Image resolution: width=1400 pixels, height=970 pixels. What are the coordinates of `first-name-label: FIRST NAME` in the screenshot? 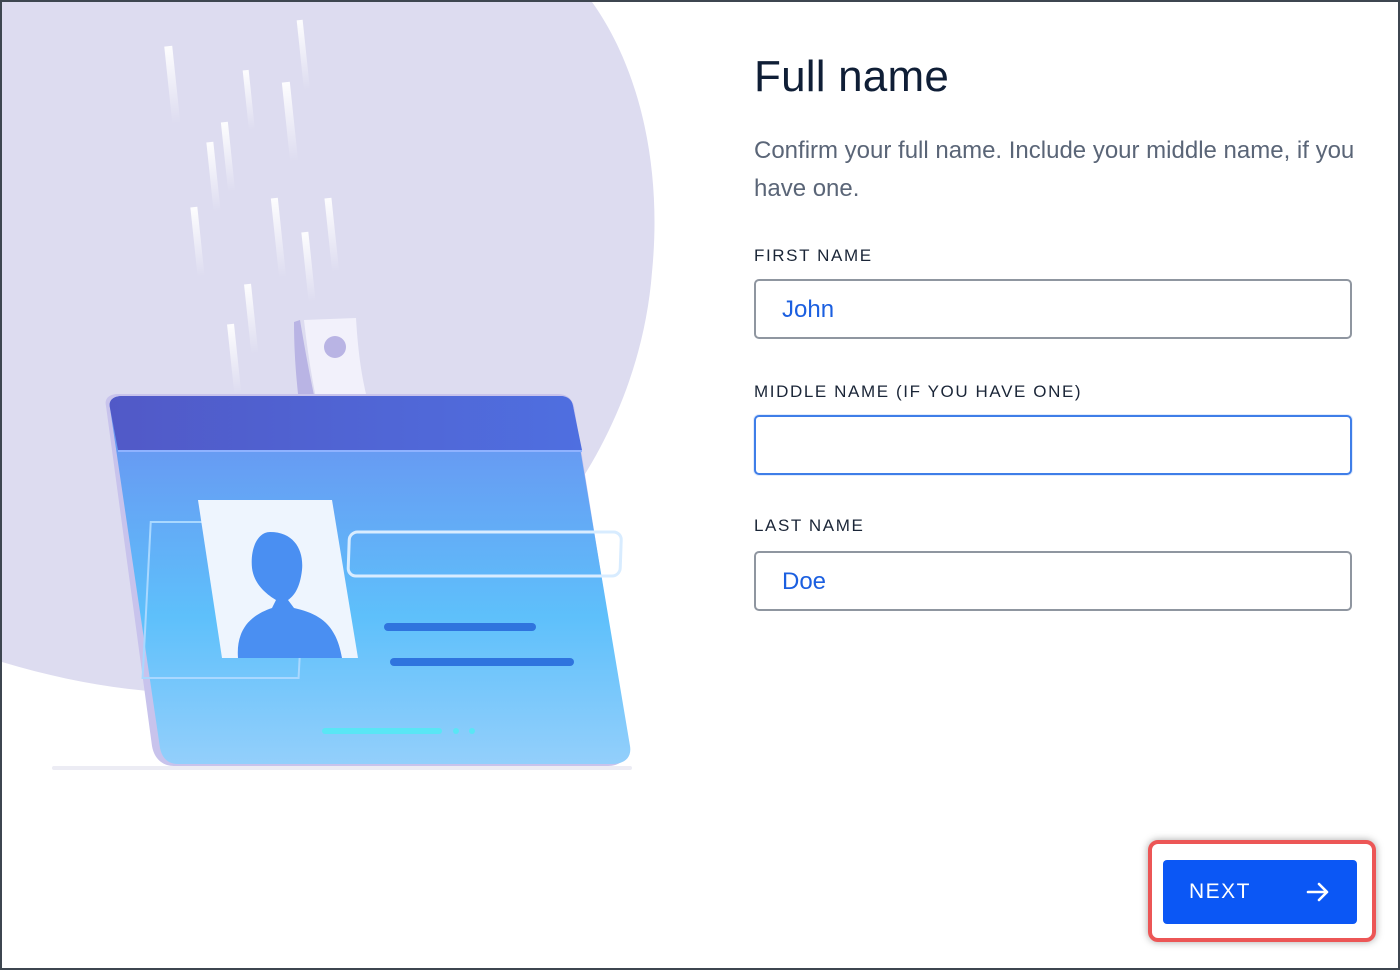 It's located at (813, 255).